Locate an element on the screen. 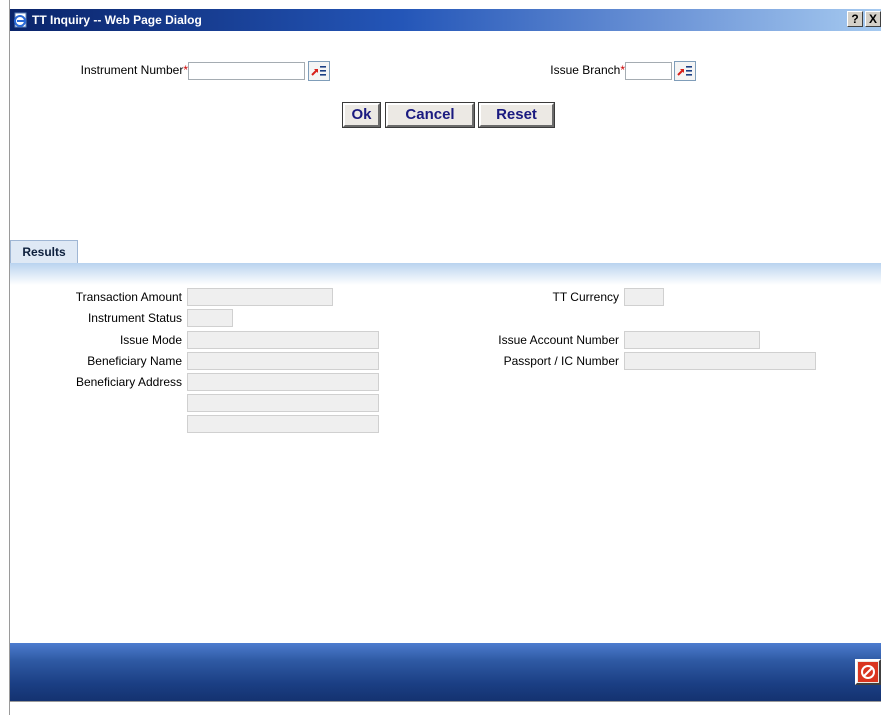  beneficiary-name-label: Beneficiary Name is located at coordinates (134, 361).